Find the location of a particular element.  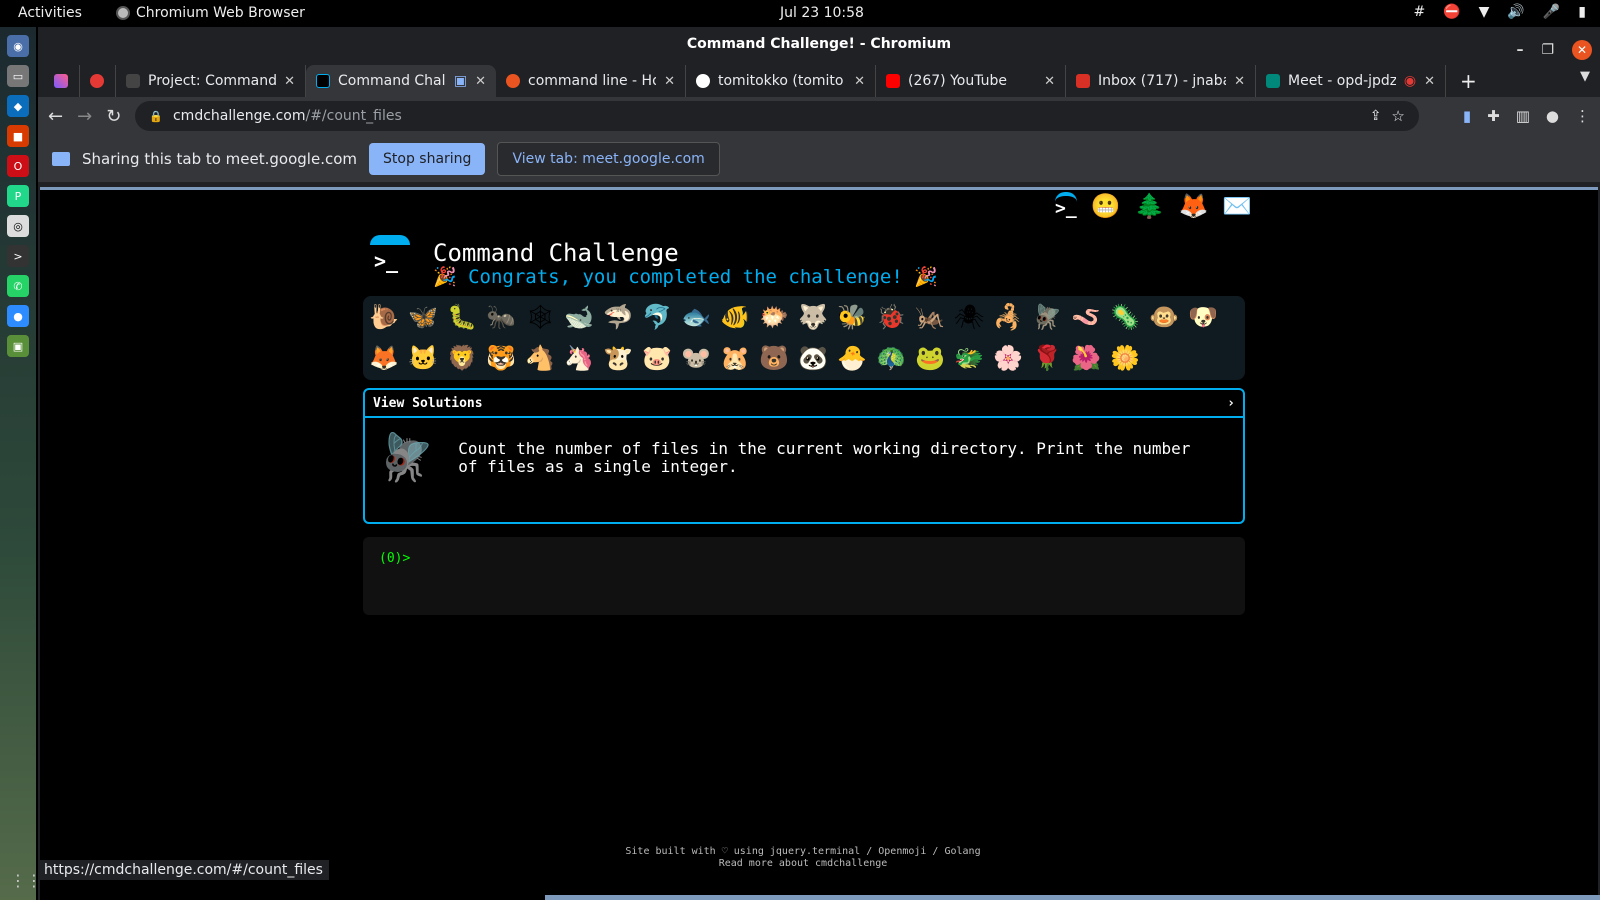

badge-icon: 🦋 is located at coordinates (423, 317).